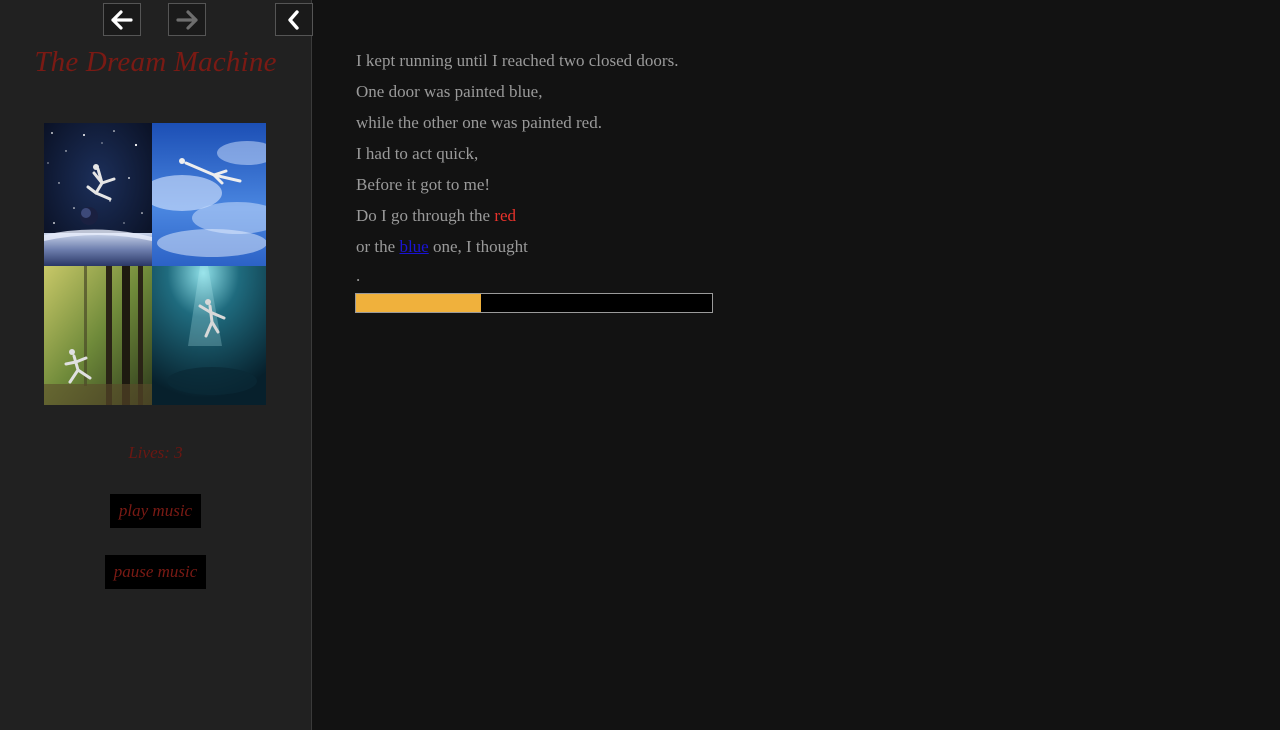  What do you see at coordinates (425, 215) in the screenshot?
I see `story-text-segment: Do I go through the` at bounding box center [425, 215].